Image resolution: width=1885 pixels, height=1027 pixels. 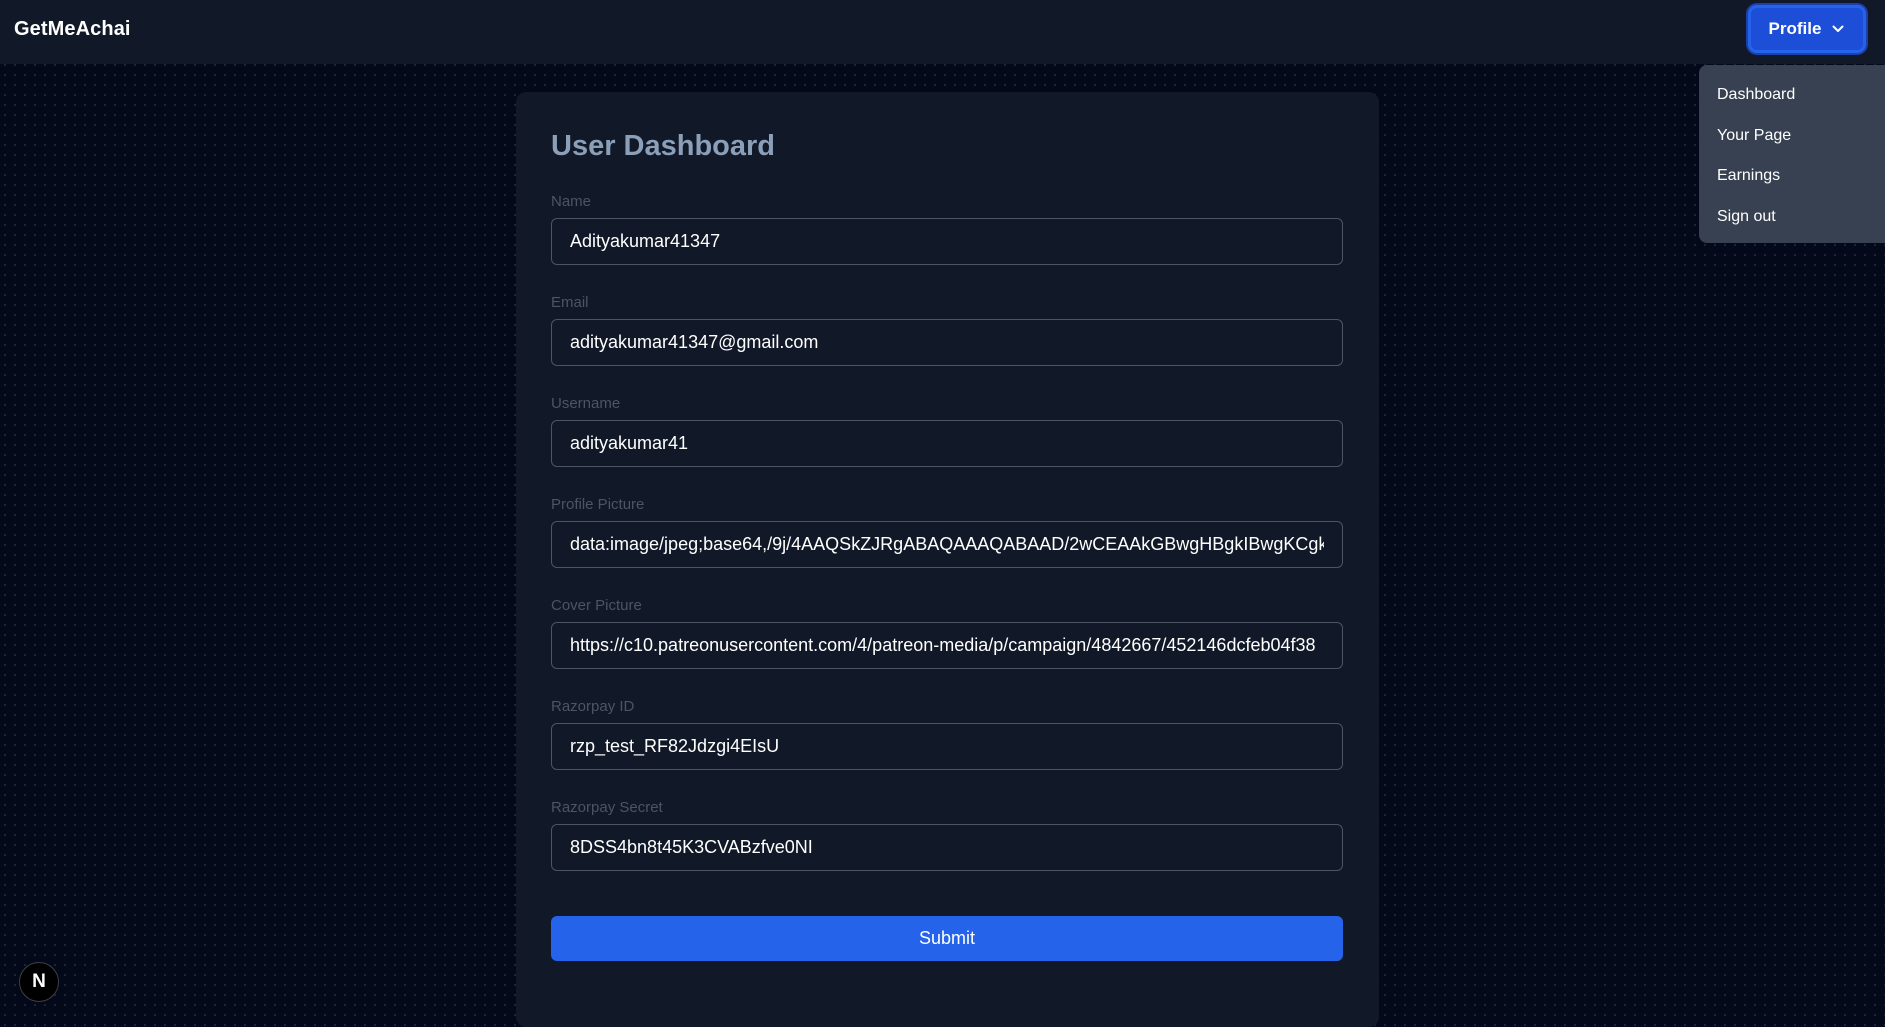 I want to click on name-label: Name, so click(x=571, y=201).